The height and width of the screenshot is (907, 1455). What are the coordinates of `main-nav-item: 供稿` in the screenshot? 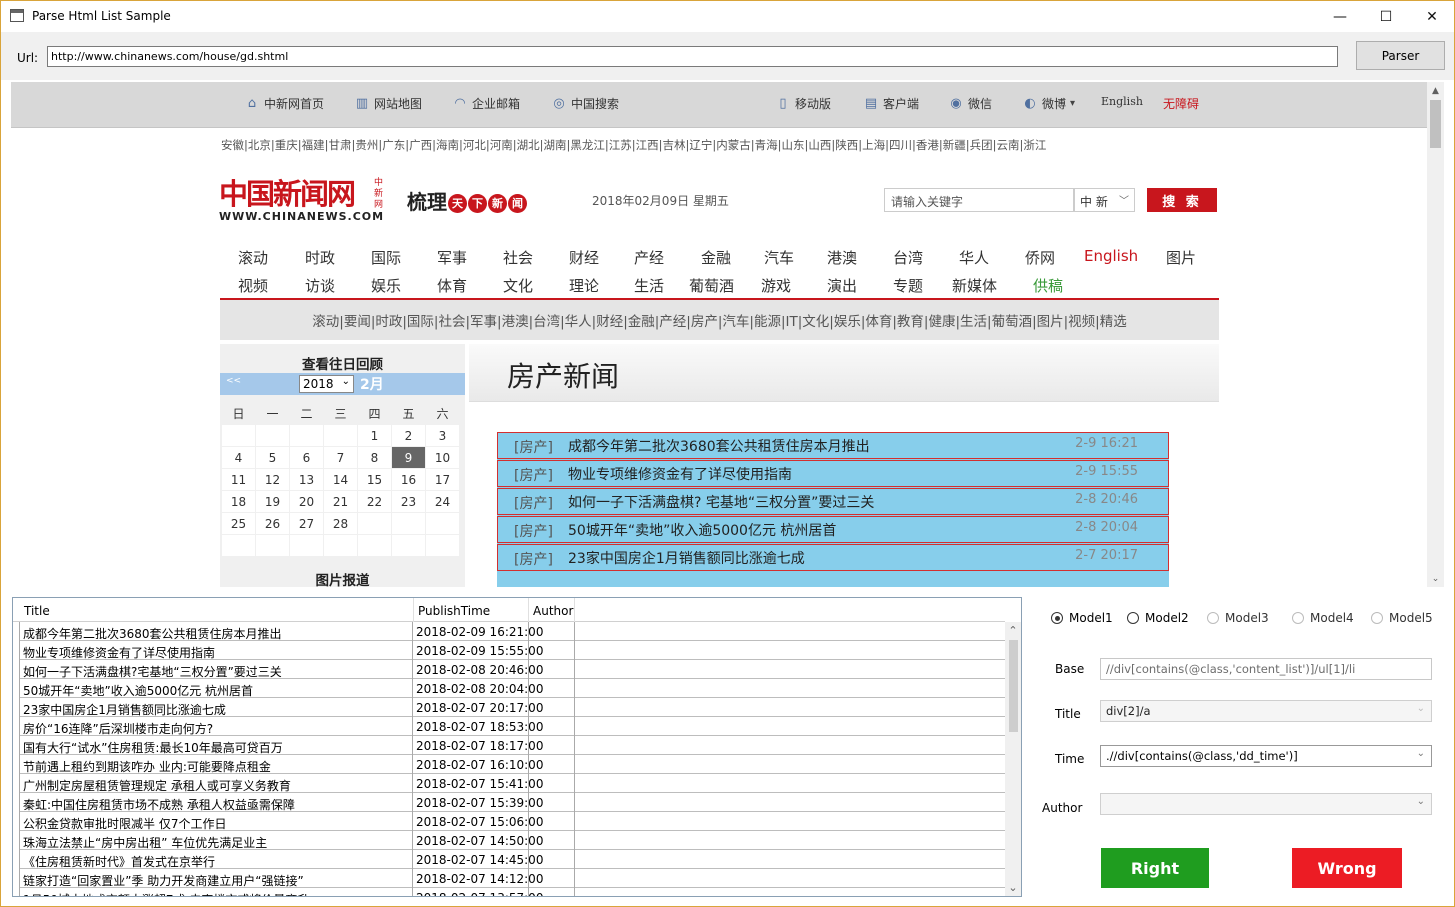 It's located at (1048, 285).